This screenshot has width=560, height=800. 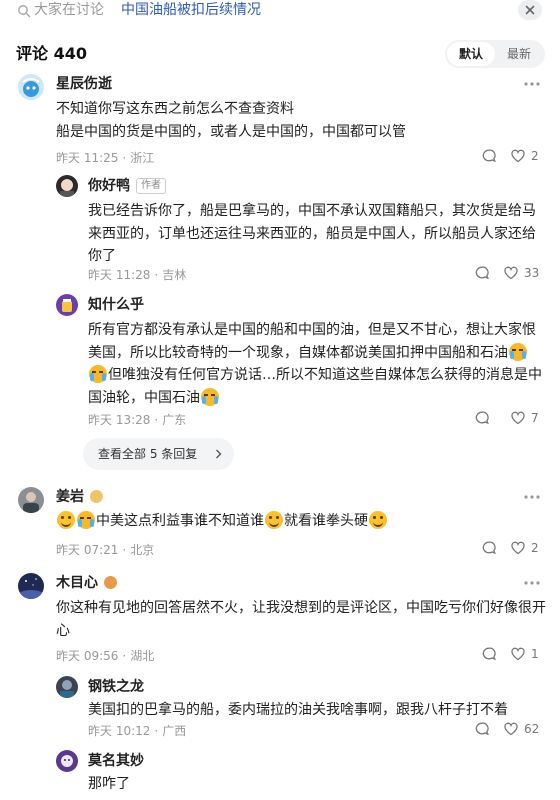 What do you see at coordinates (137, 275) in the screenshot?
I see `reply-meta: 昨天 11:28 · 吉林` at bounding box center [137, 275].